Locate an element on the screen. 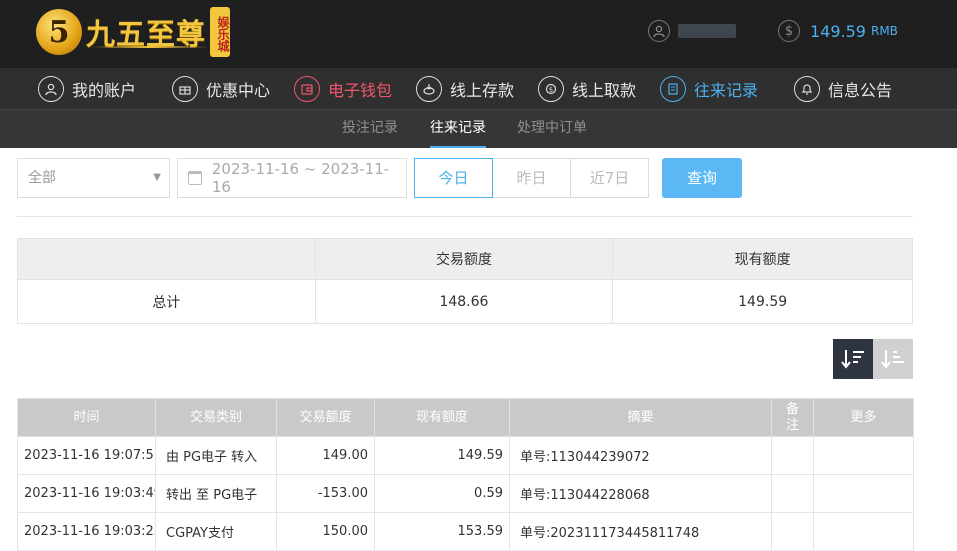 The image size is (957, 551). subtab-transaction-records: 往来记录 is located at coordinates (458, 129).